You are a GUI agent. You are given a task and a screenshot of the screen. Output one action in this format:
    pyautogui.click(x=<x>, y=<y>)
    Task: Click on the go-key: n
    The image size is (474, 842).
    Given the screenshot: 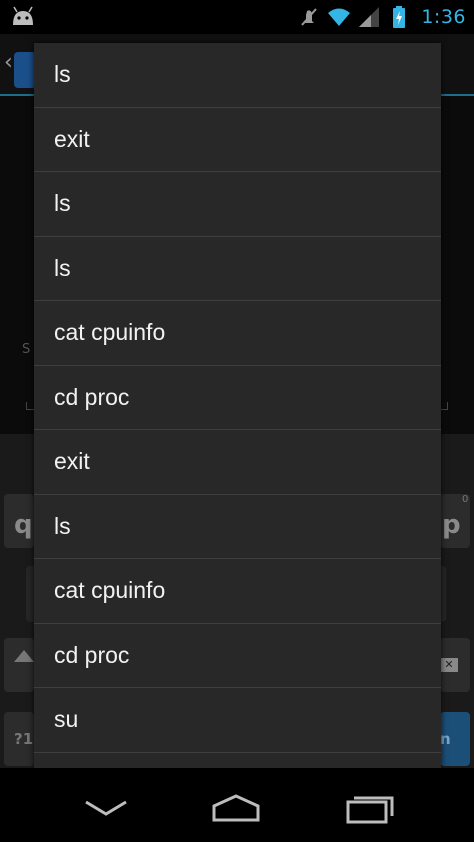 What is the action you would take?
    pyautogui.click(x=455, y=739)
    